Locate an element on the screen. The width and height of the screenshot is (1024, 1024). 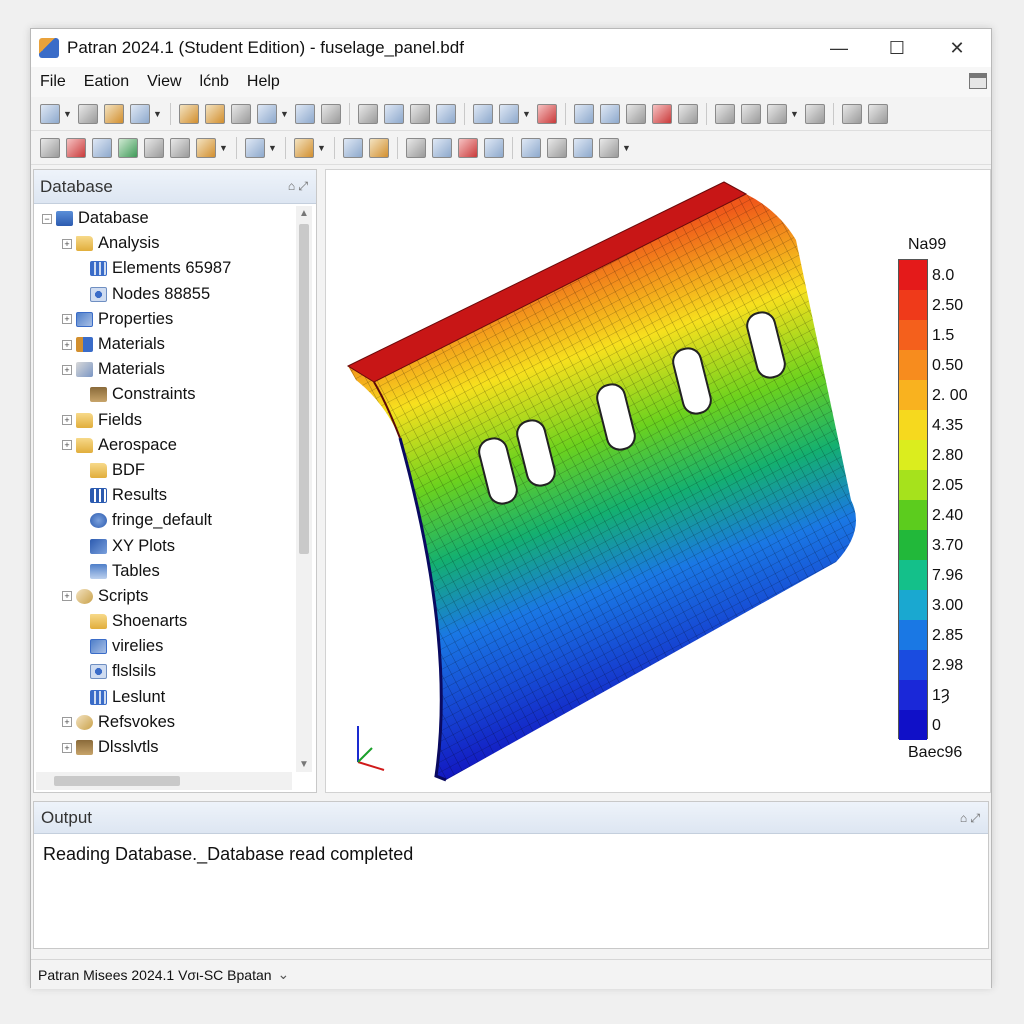
zoom-icon is located at coordinates (394, 113).